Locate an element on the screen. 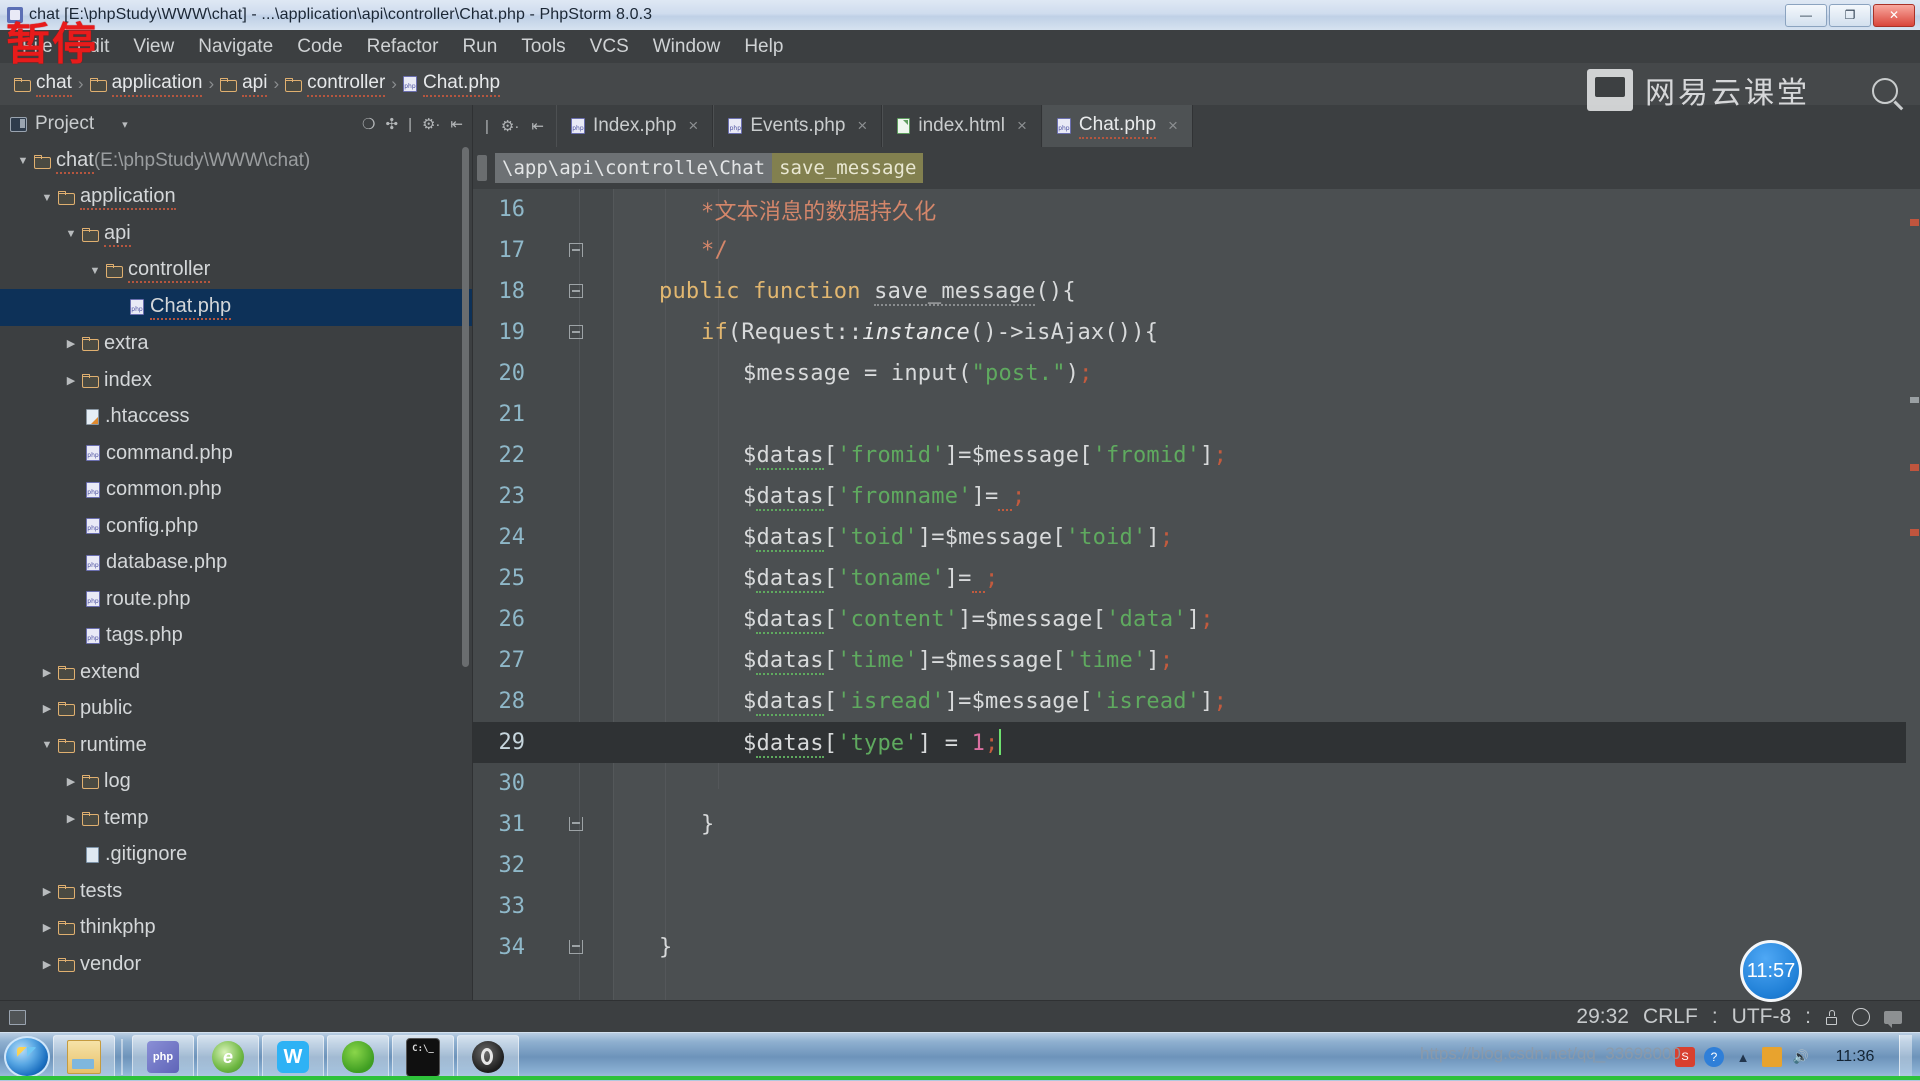  code-line: 18 public function save_message(){ is located at coordinates (1196, 291).